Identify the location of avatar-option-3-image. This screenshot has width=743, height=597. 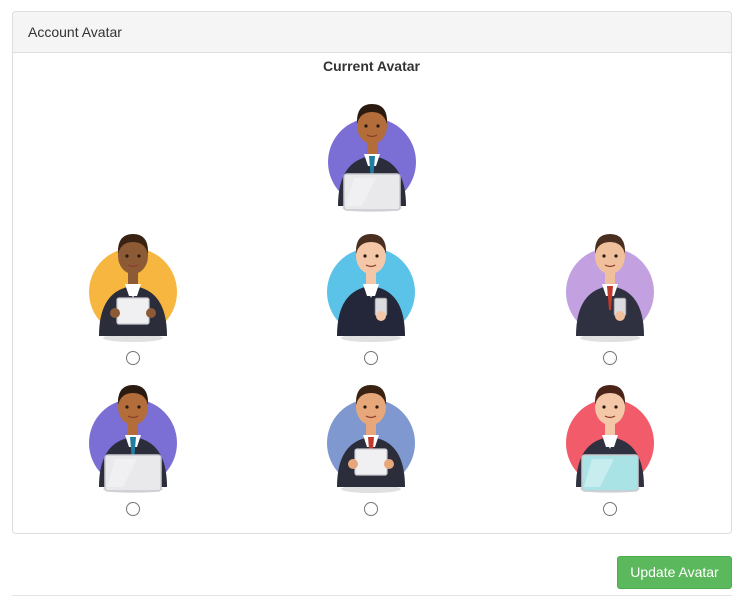
(610, 280).